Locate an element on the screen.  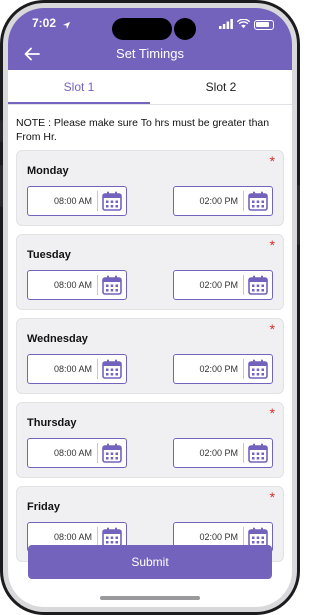
signal-icon is located at coordinates (226, 25).